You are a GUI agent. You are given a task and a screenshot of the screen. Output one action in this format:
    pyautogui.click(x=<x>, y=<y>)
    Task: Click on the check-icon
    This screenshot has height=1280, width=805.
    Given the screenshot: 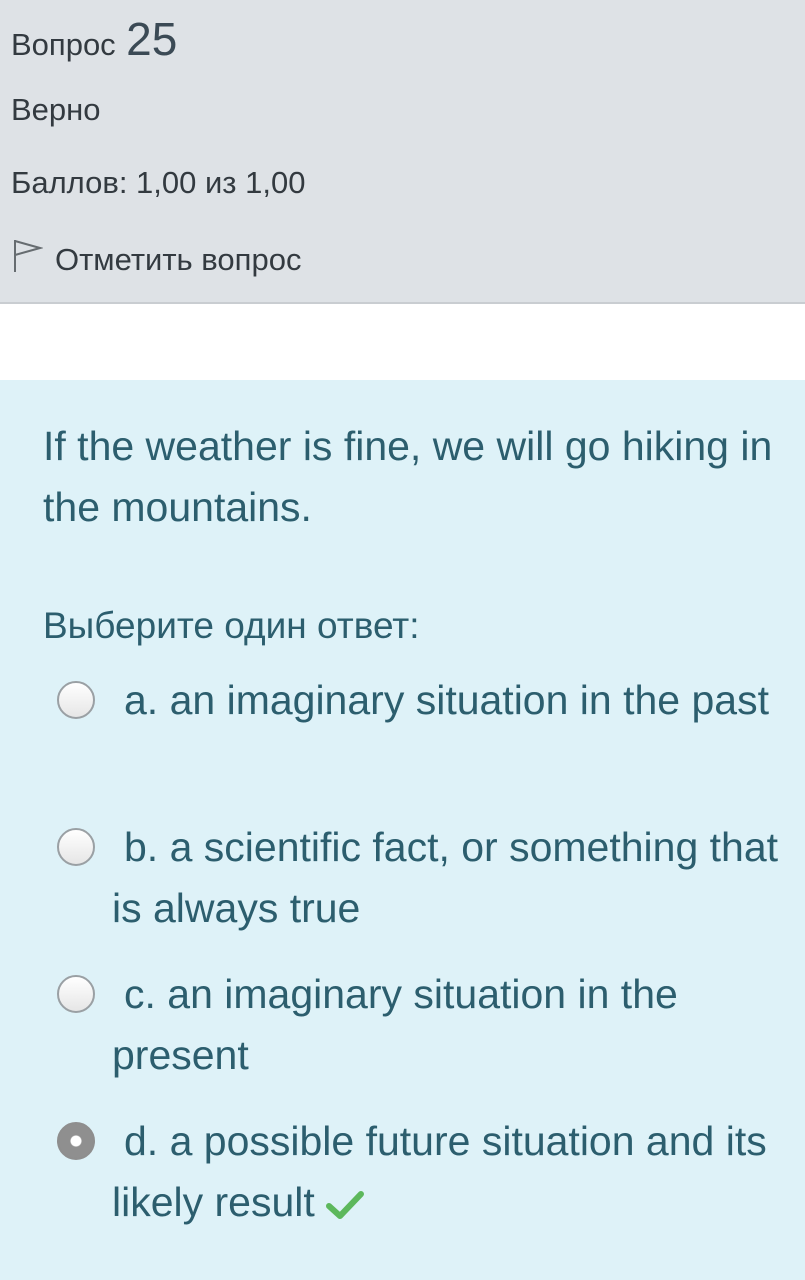 What is the action you would take?
    pyautogui.click(x=344, y=1205)
    